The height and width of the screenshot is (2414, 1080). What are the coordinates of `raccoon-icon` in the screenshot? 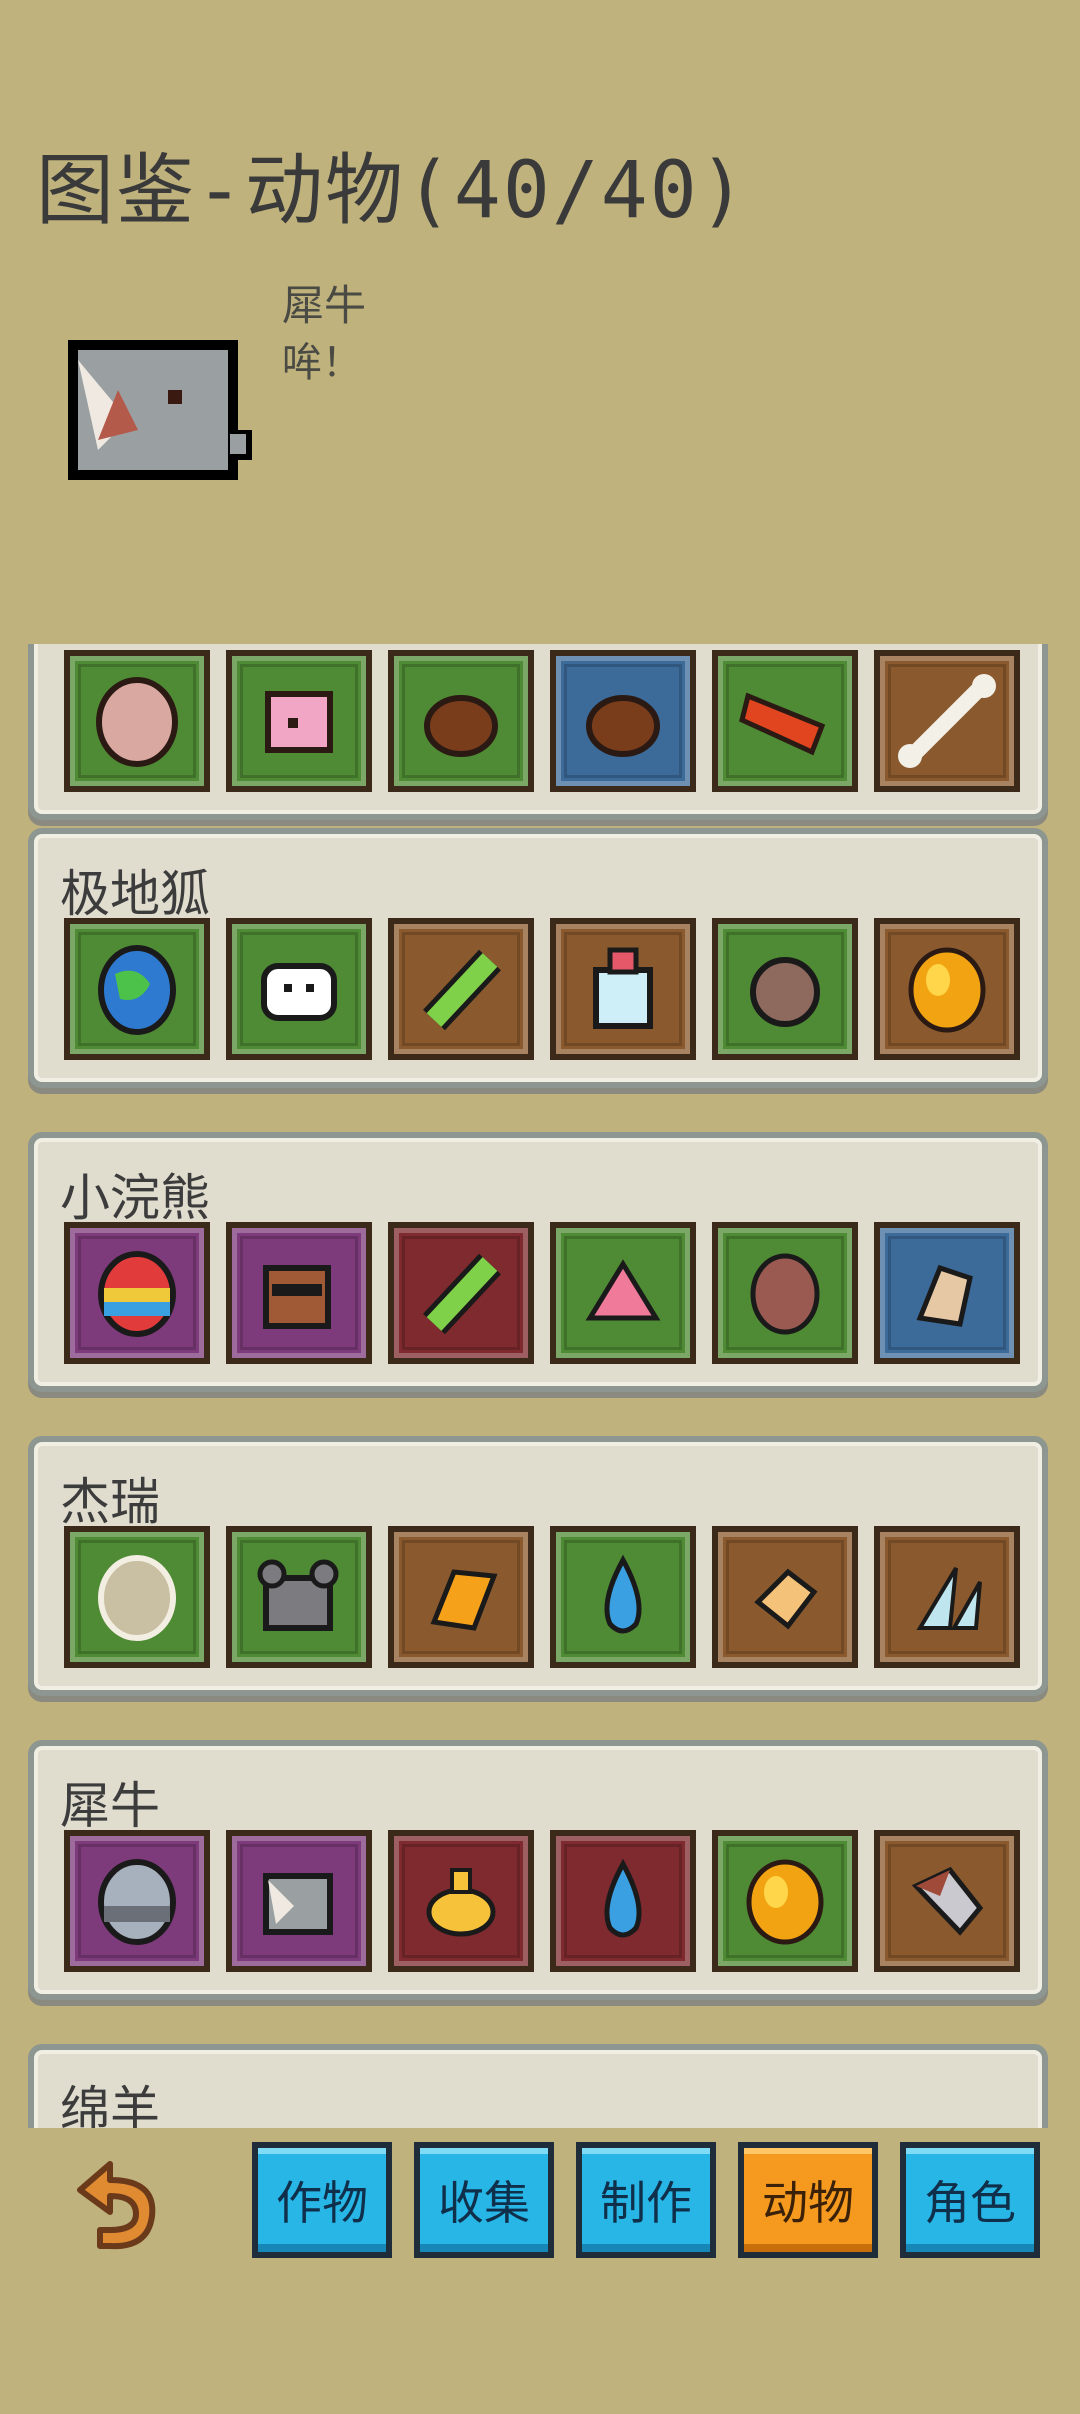 It's located at (299, 1293).